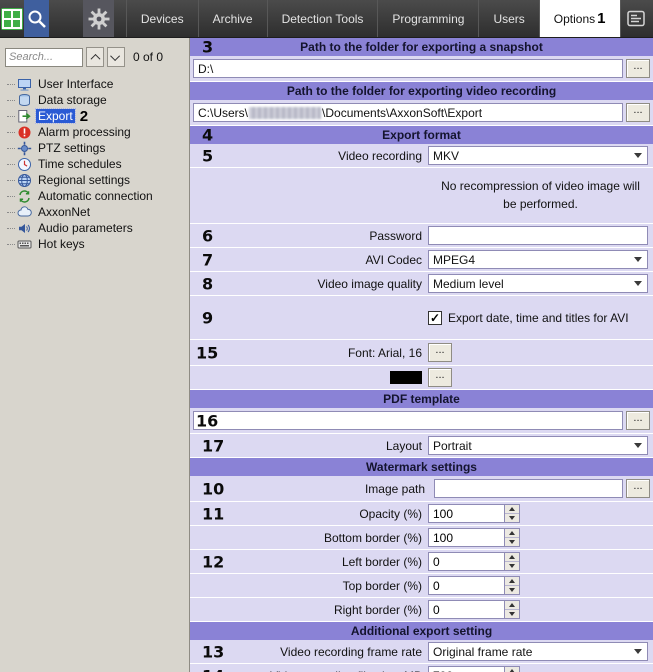 The image size is (653, 672). Describe the element at coordinates (403, 445) in the screenshot. I see `layout-label: Layout` at that location.